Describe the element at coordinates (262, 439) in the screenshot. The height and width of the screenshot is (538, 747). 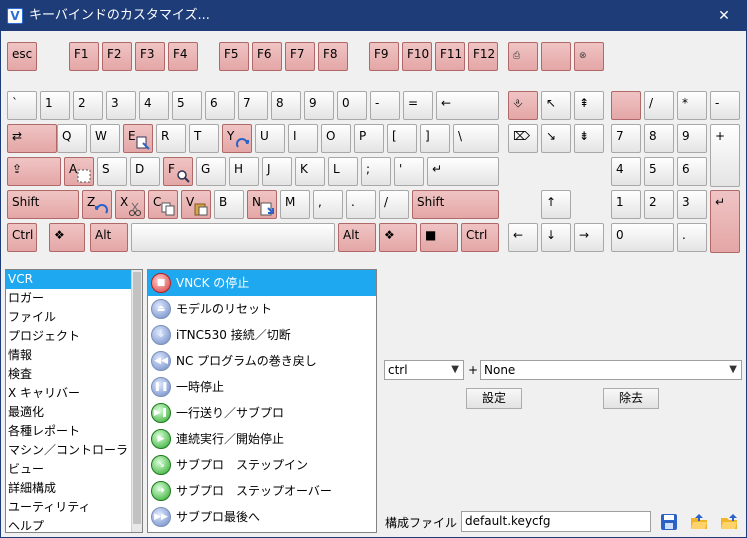
I see `command-item: ▶ 連続実行／開始停止` at that location.